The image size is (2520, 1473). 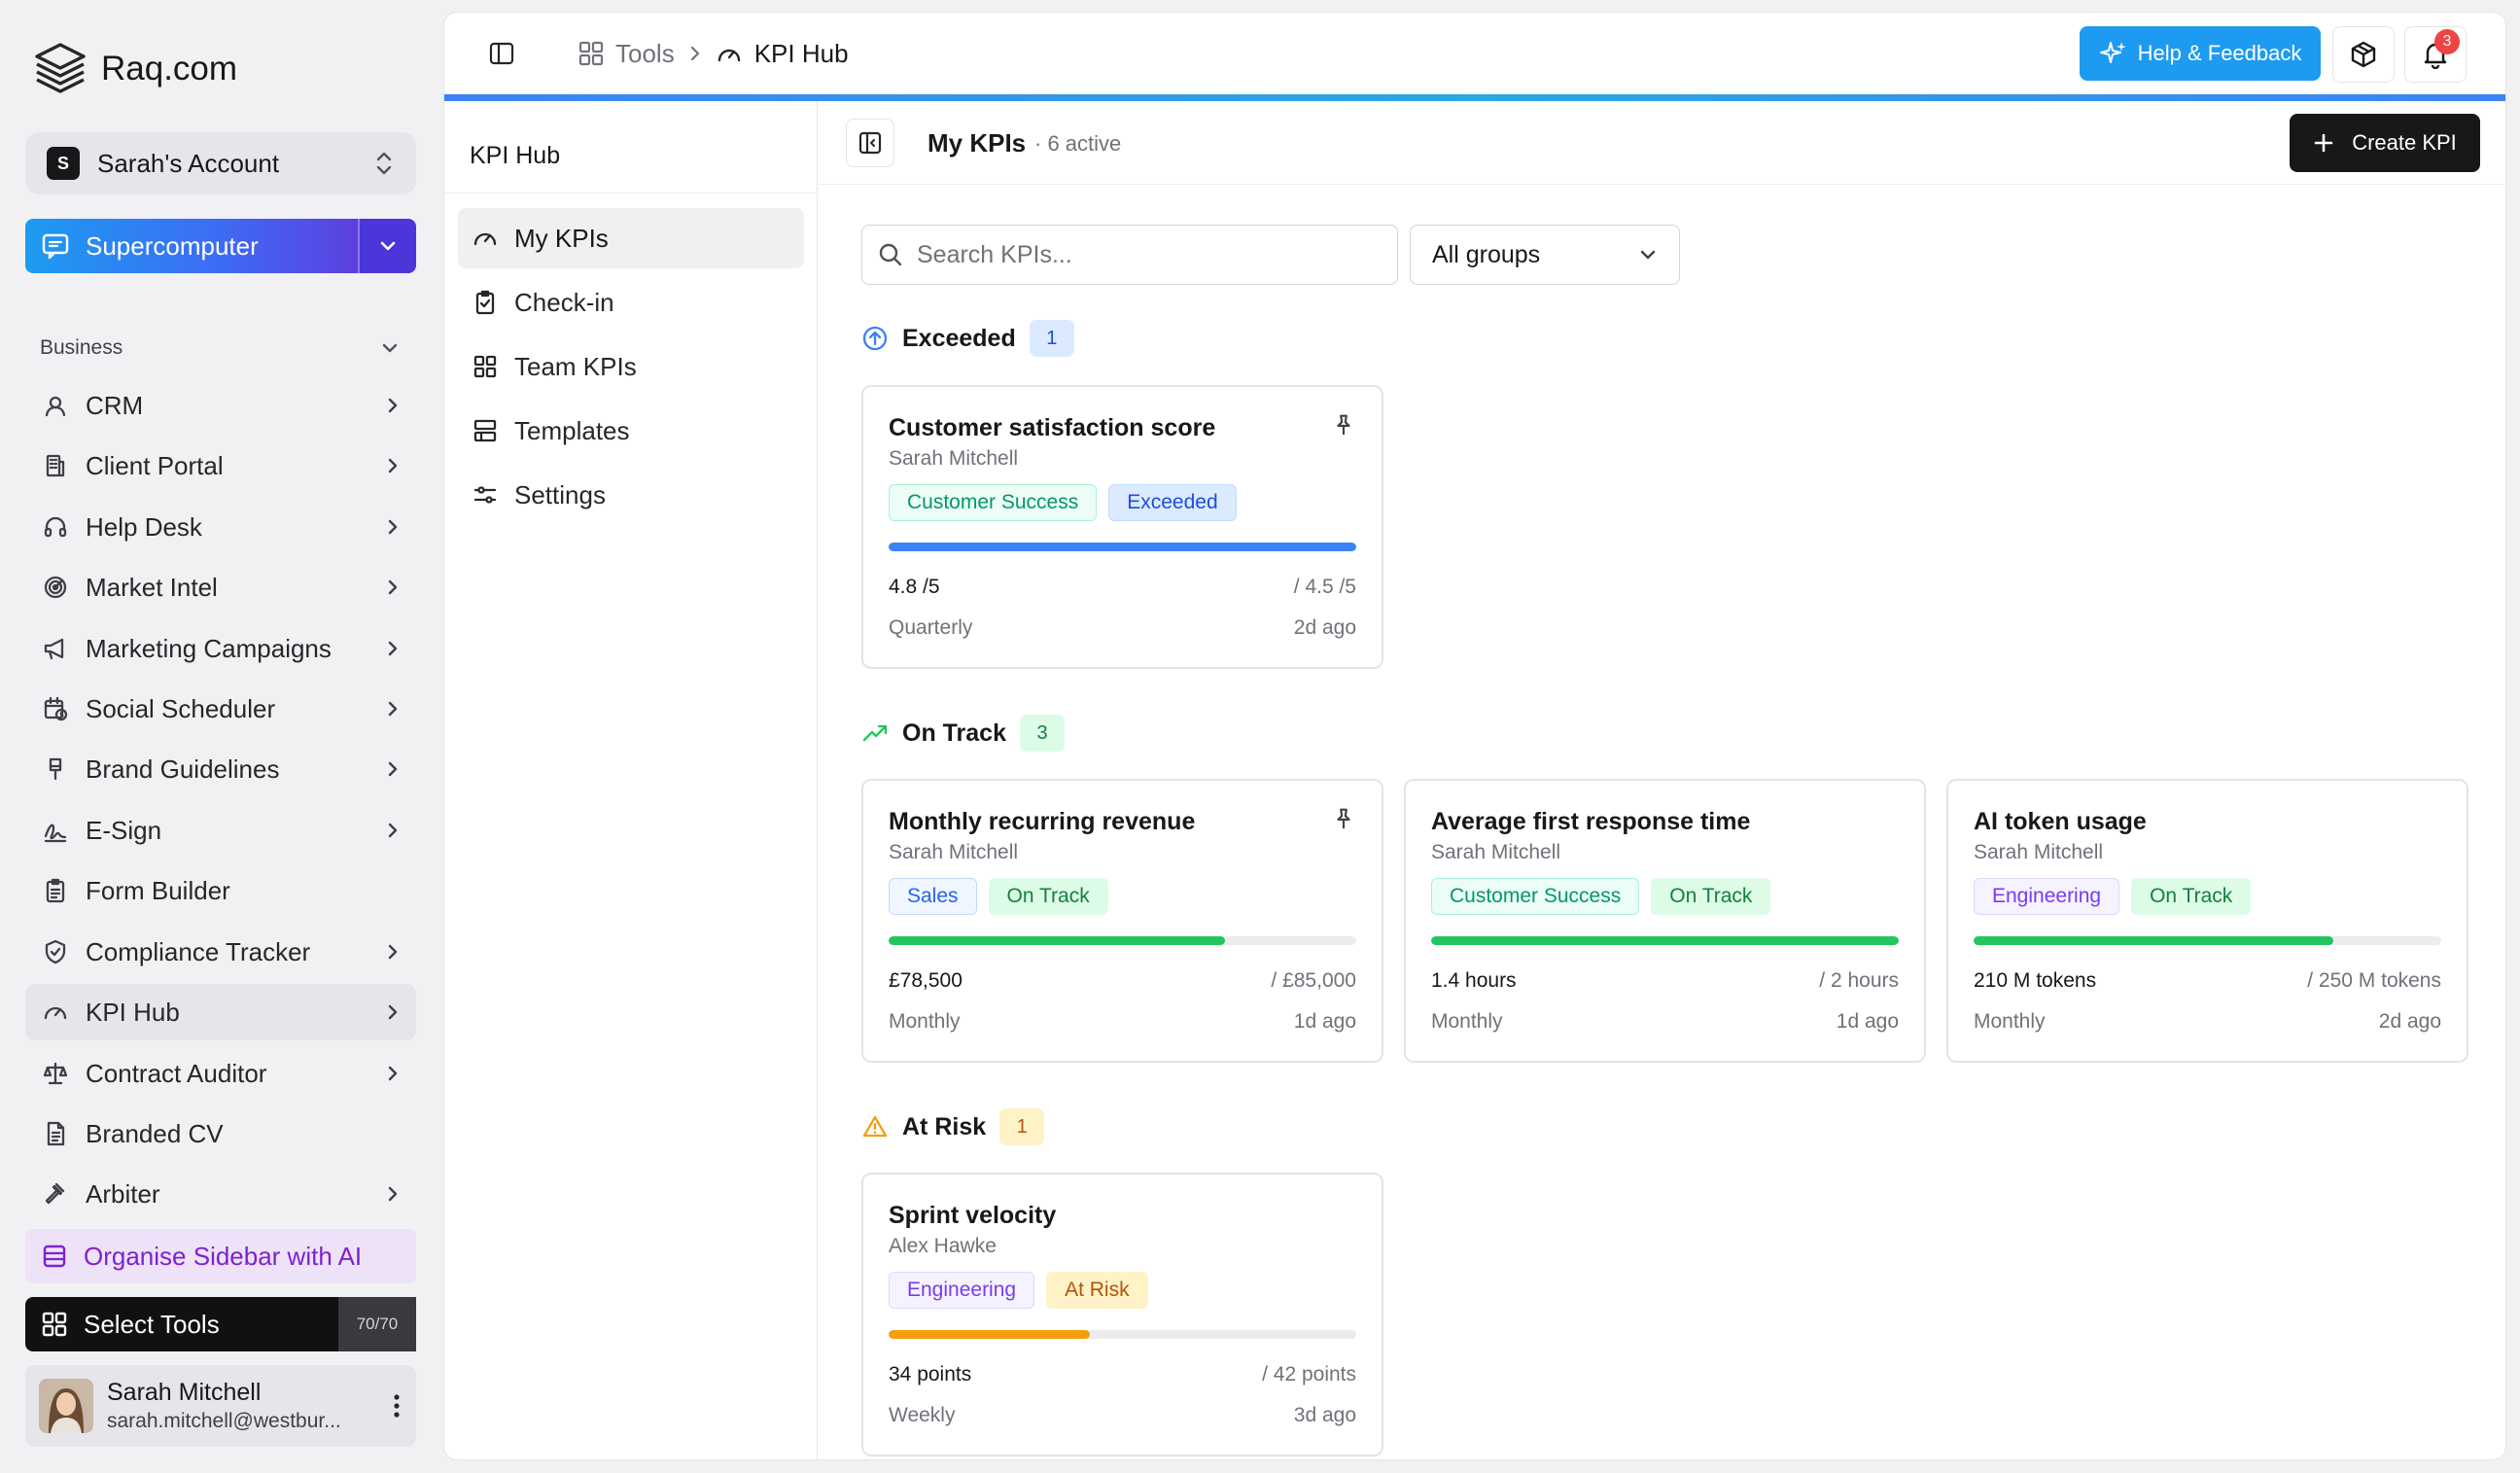 I want to click on sidebar-item-market-intel: Market Intel, so click(x=220, y=587).